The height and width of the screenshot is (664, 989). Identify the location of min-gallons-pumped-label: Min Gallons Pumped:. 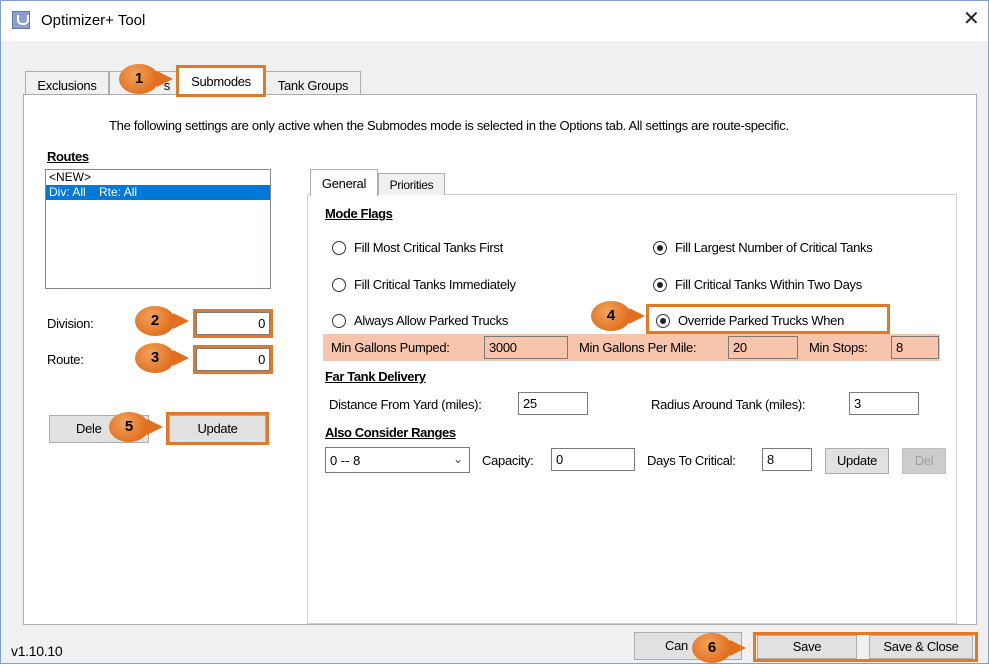
(390, 347).